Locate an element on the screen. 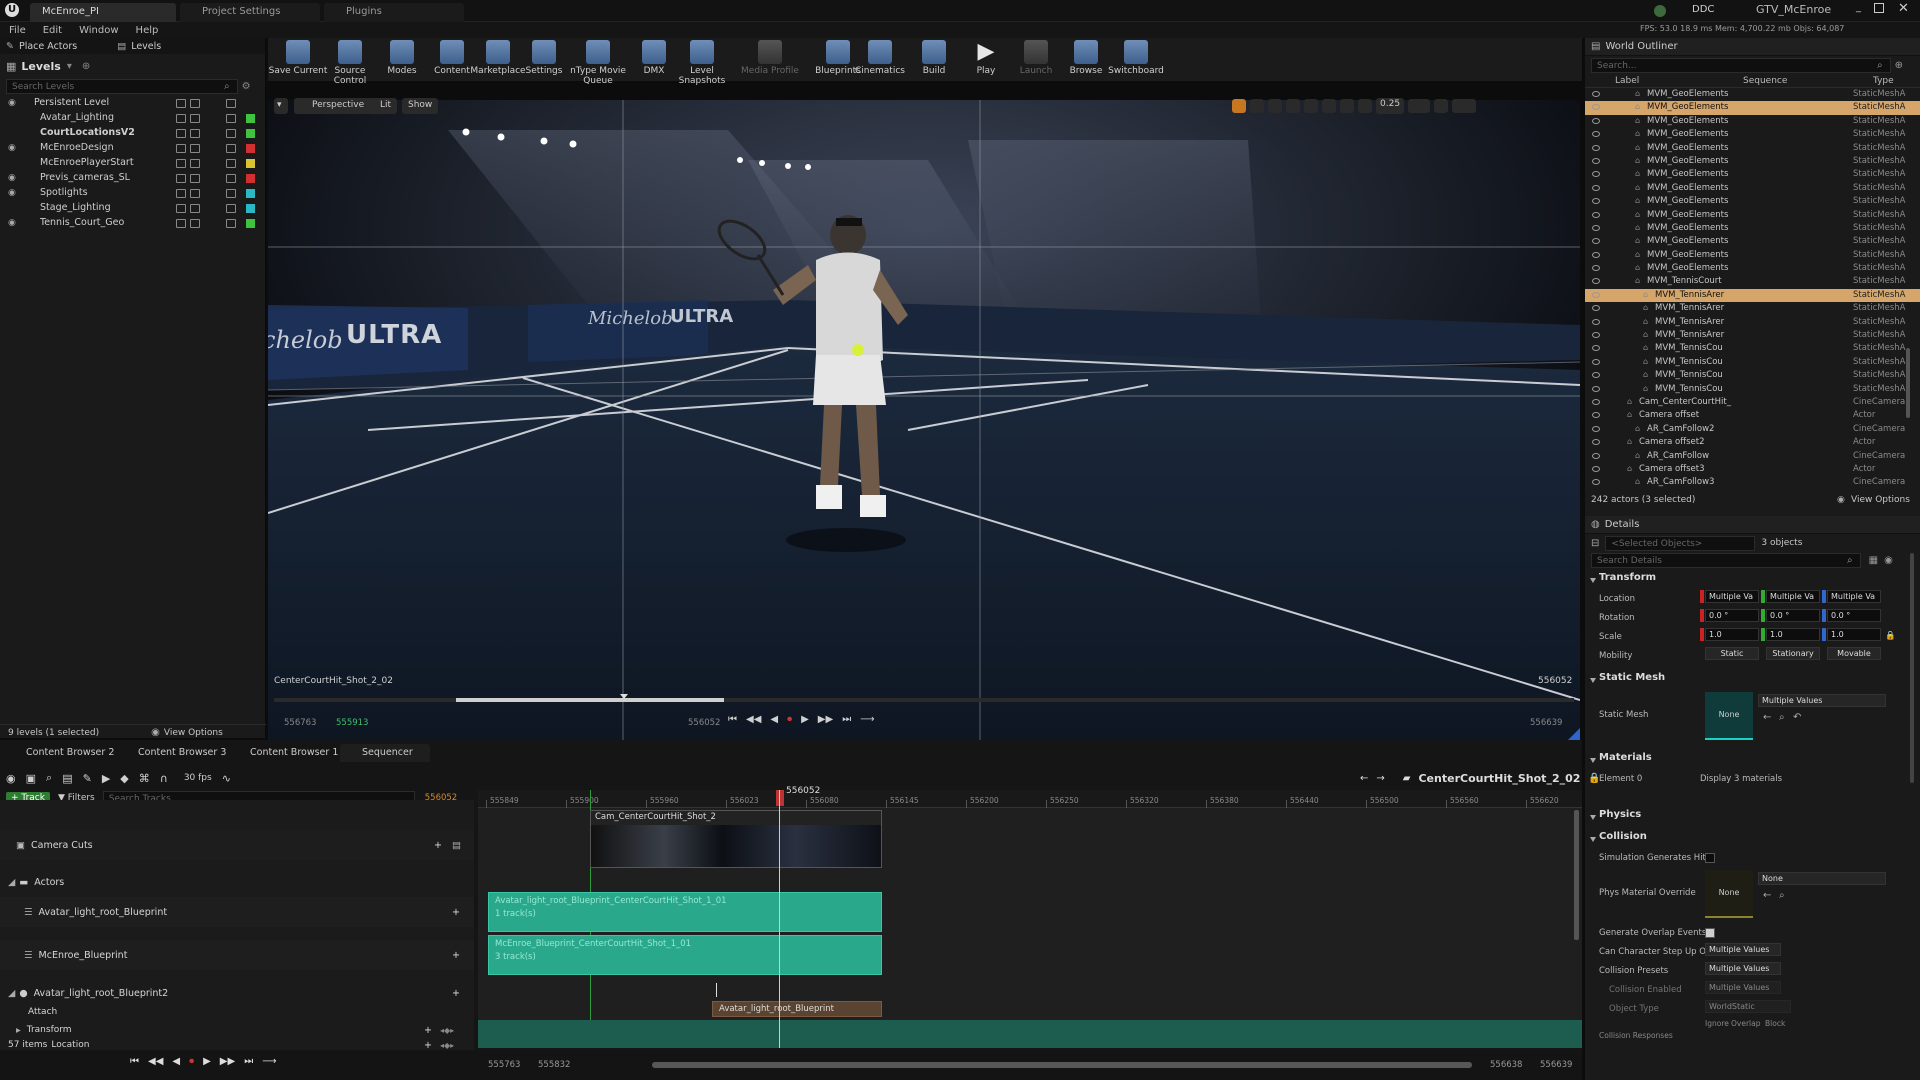  maximize-viewport-icon is located at coordinates (1441, 106).